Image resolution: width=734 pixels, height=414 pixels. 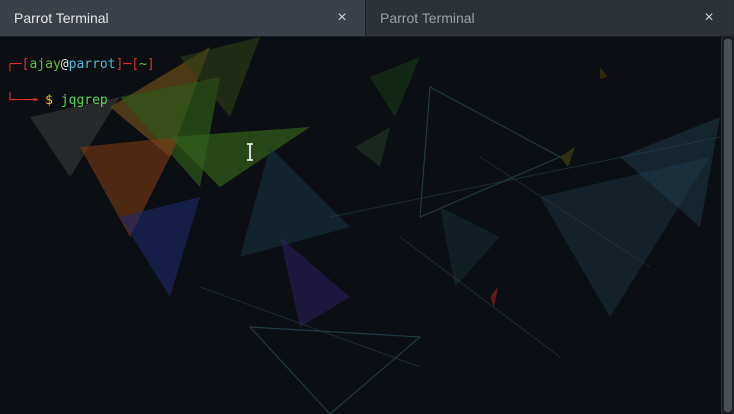 What do you see at coordinates (92, 64) in the screenshot?
I see `prompt-host: parrot` at bounding box center [92, 64].